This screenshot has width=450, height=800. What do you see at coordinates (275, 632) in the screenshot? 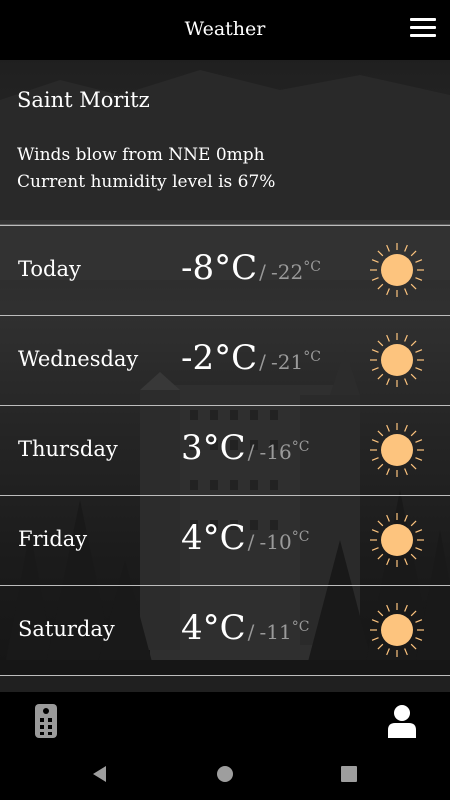
I see `low-temp: -11` at bounding box center [275, 632].